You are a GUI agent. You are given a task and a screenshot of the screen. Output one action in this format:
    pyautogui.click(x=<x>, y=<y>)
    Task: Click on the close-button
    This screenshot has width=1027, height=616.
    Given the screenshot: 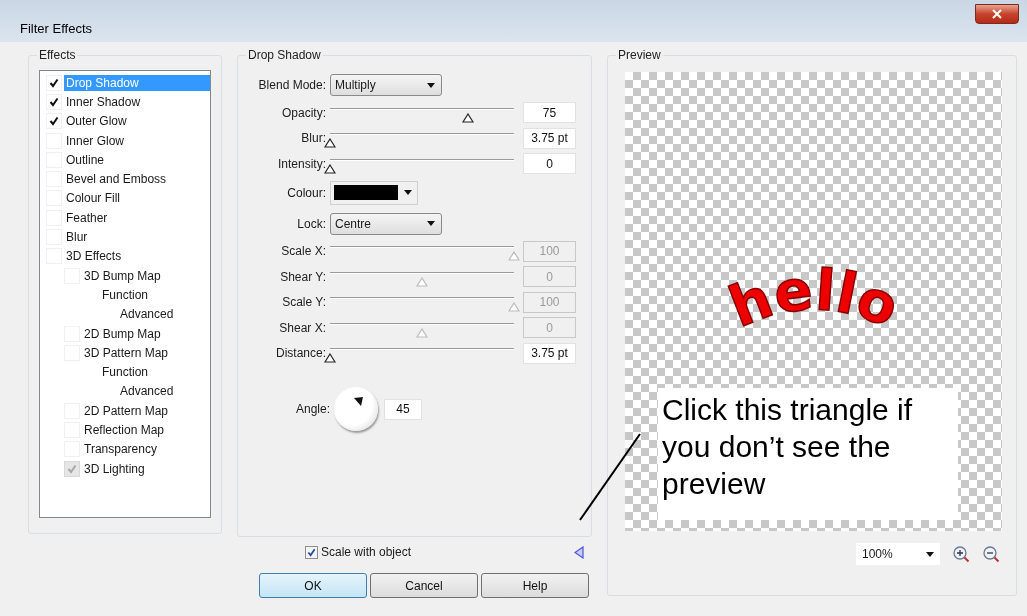 What is the action you would take?
    pyautogui.click(x=997, y=14)
    